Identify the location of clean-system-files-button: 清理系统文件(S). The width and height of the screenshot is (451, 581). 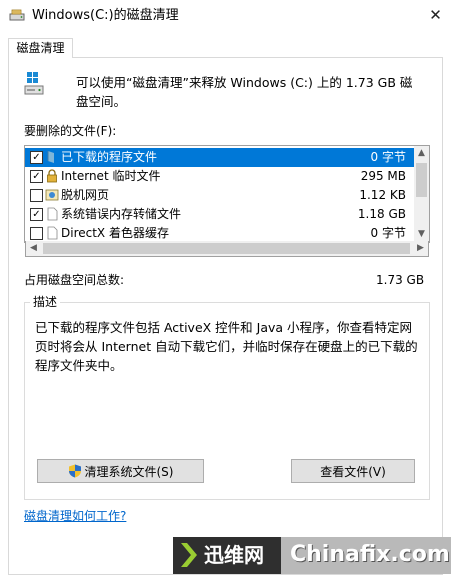
(120, 471).